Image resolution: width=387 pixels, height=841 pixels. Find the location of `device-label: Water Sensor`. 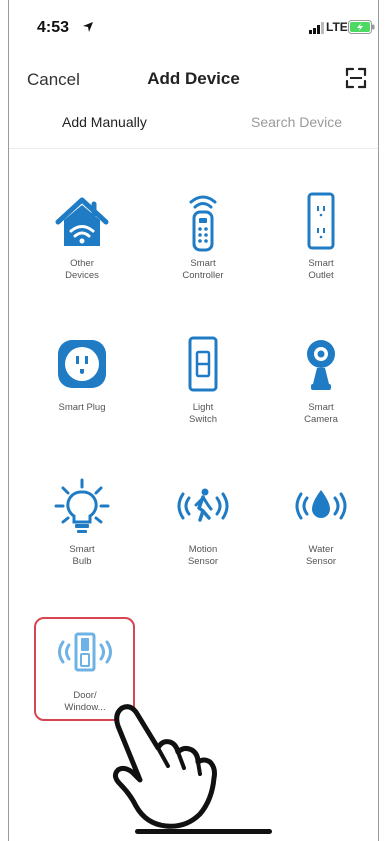

device-label: Water Sensor is located at coordinates (321, 555).